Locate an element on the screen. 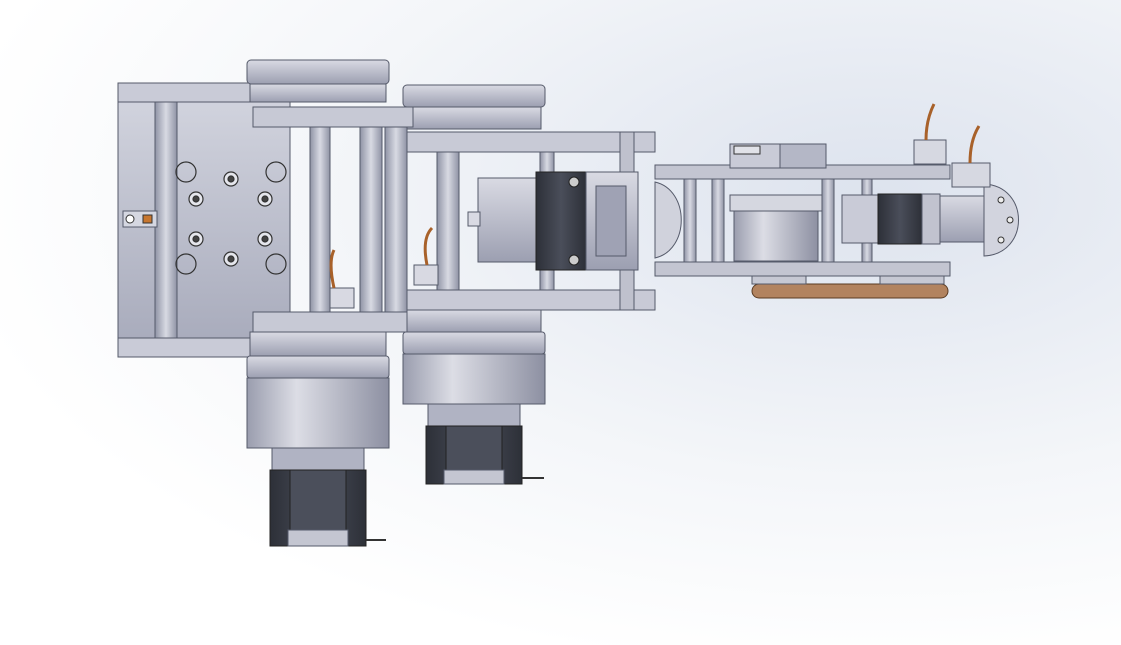 The height and width of the screenshot is (645, 1121). stepper-motor-left is located at coordinates (327, 497).